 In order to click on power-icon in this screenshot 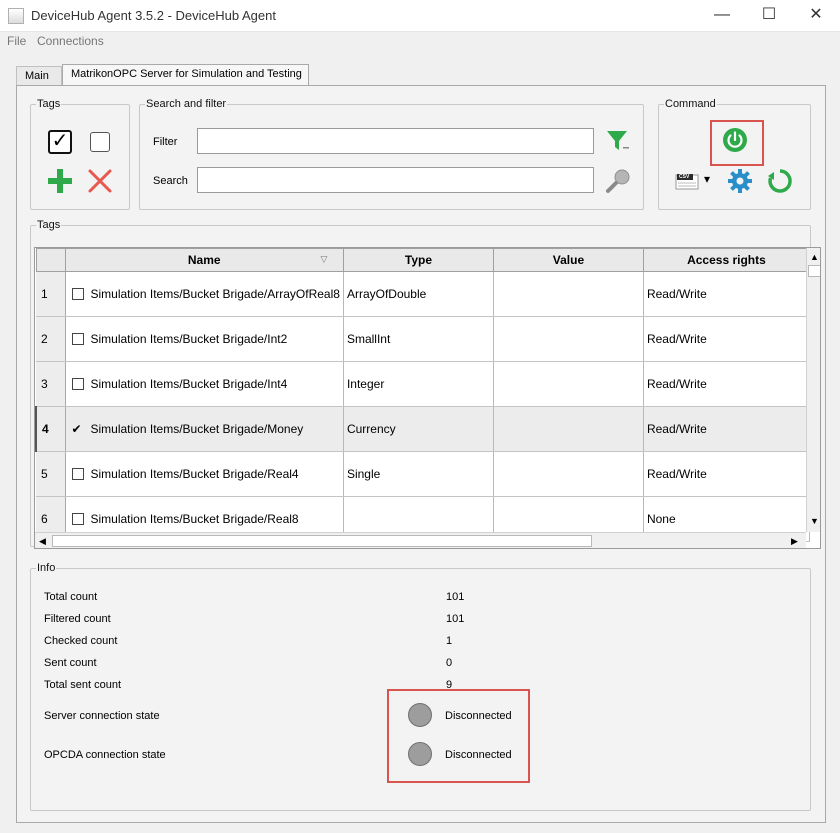, I will do `click(735, 140)`.